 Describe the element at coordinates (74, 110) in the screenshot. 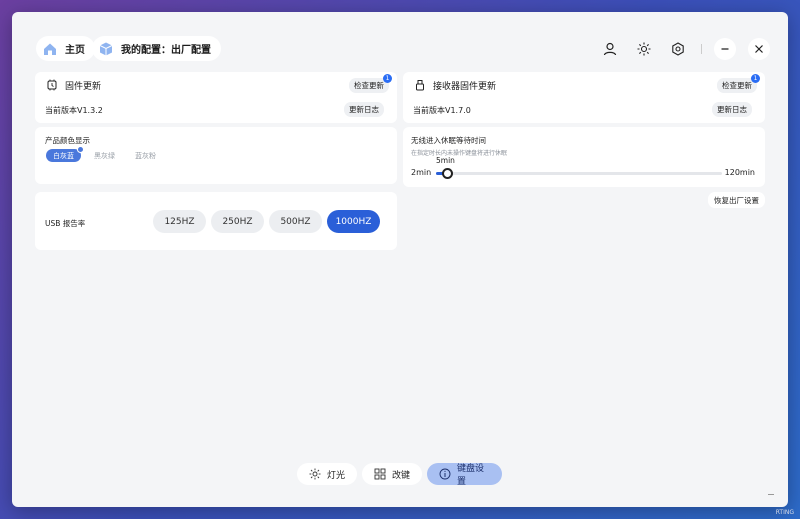

I see `firmware-version: 当前版本V1.3.2` at that location.